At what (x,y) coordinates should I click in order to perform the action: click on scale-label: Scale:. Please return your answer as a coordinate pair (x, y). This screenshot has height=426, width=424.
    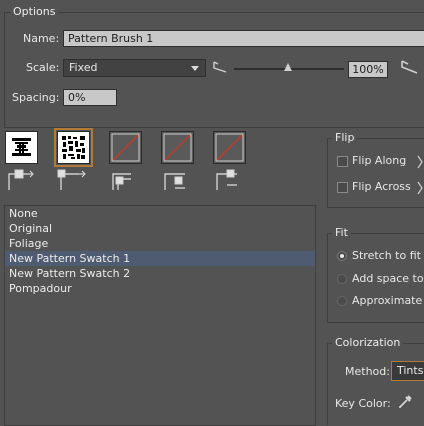
    Looking at the image, I should click on (43, 67).